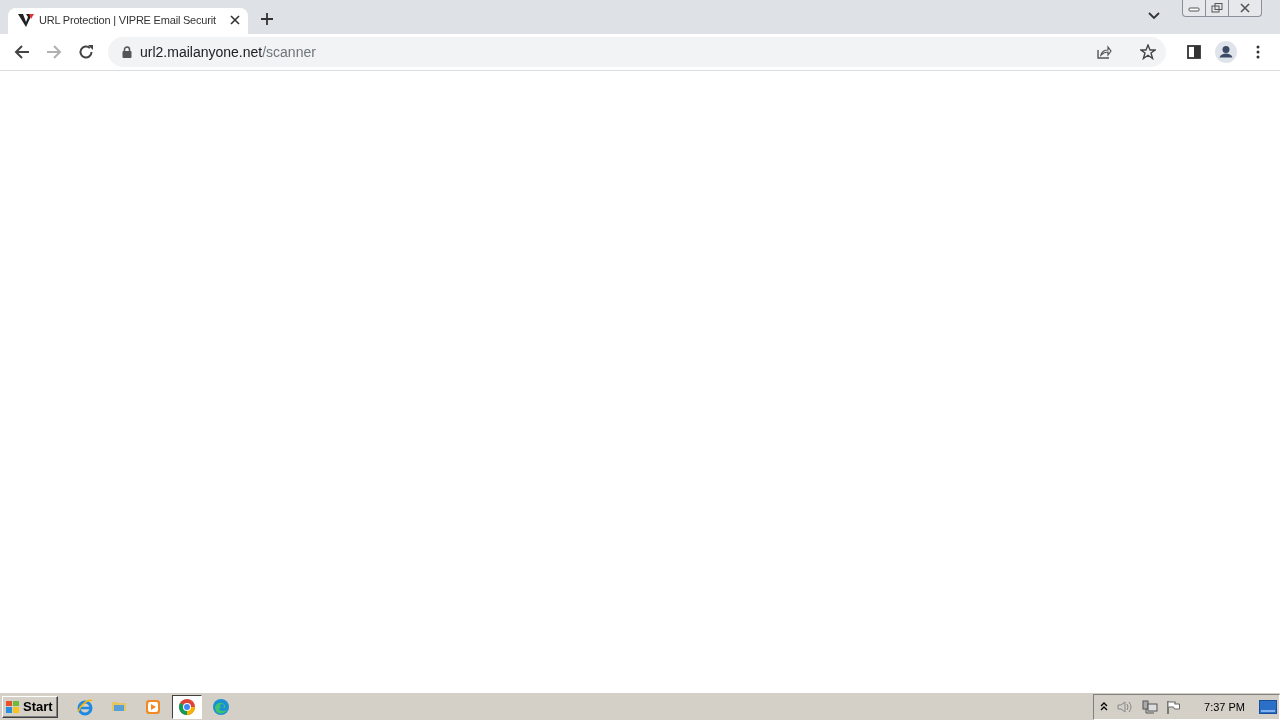  What do you see at coordinates (1104, 52) in the screenshot?
I see `share-icon` at bounding box center [1104, 52].